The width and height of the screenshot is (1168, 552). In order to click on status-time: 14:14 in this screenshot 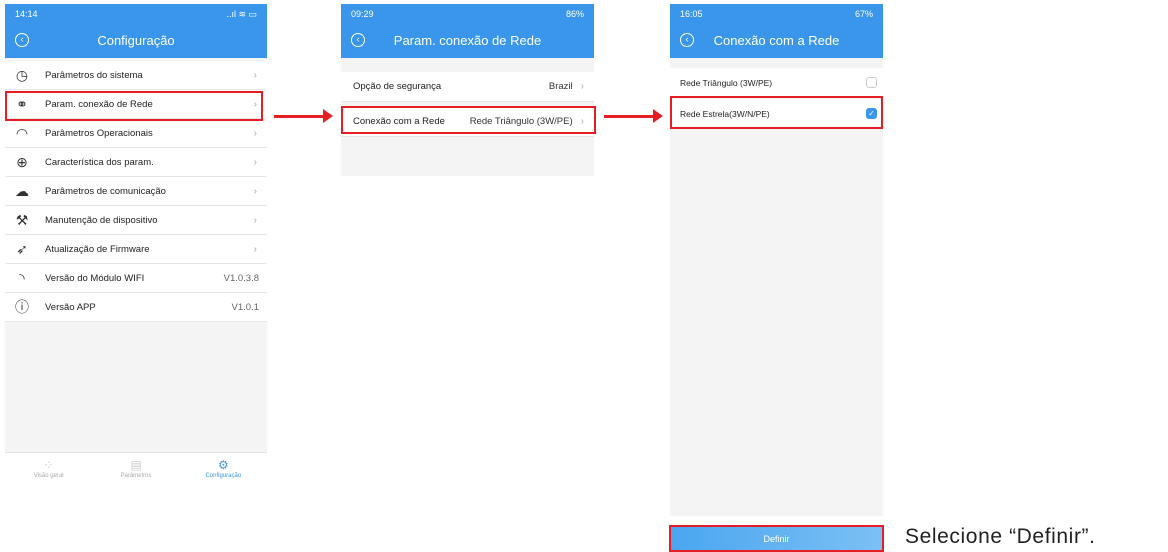, I will do `click(26, 14)`.